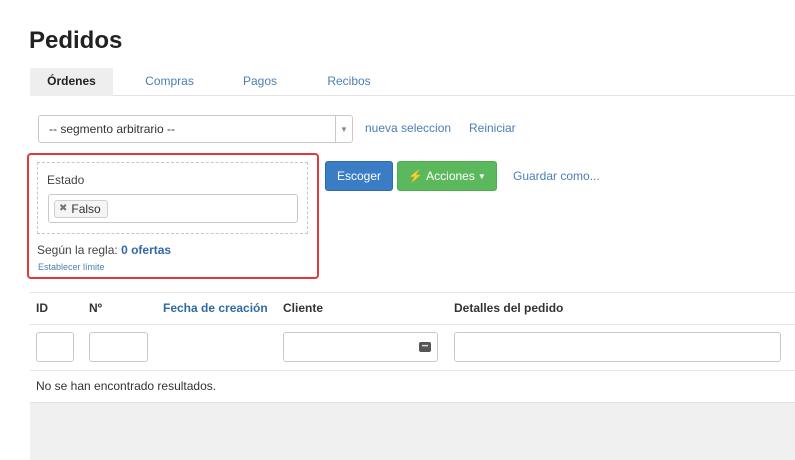 This screenshot has width=795, height=460. Describe the element at coordinates (42, 308) in the screenshot. I see `column-header-id: ID` at that location.